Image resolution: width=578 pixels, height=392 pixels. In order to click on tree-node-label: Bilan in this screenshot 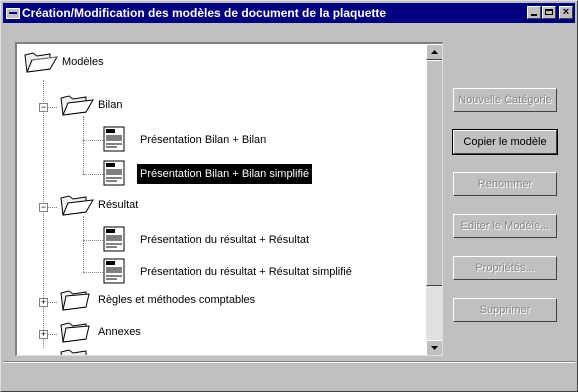, I will do `click(110, 105)`.